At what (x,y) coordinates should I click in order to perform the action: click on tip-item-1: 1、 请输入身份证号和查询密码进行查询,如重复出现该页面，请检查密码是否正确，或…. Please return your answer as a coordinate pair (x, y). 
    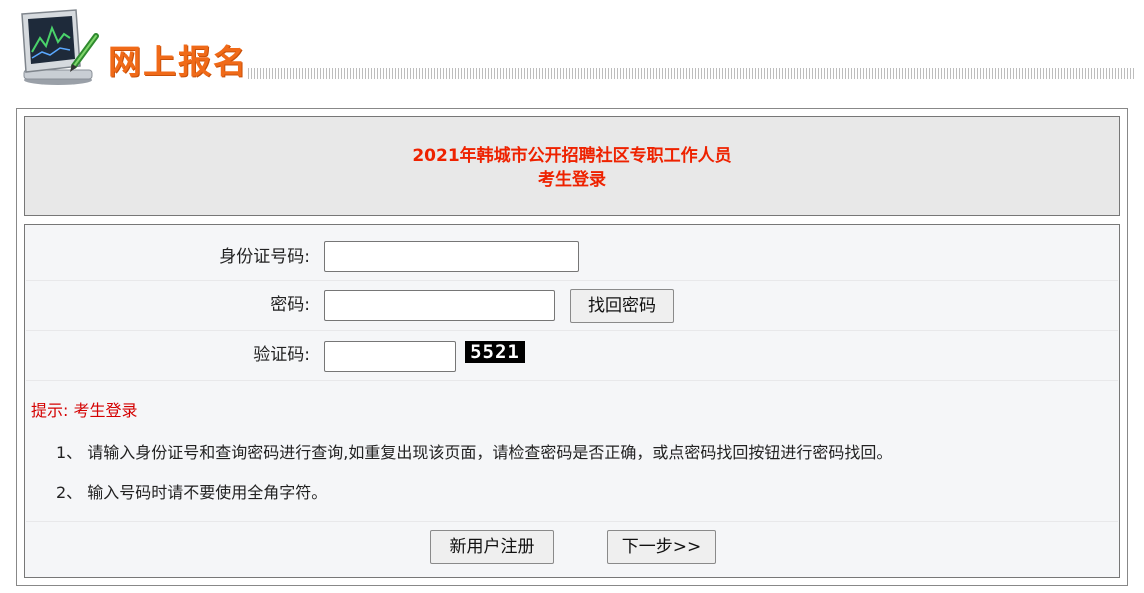
    Looking at the image, I should click on (474, 452).